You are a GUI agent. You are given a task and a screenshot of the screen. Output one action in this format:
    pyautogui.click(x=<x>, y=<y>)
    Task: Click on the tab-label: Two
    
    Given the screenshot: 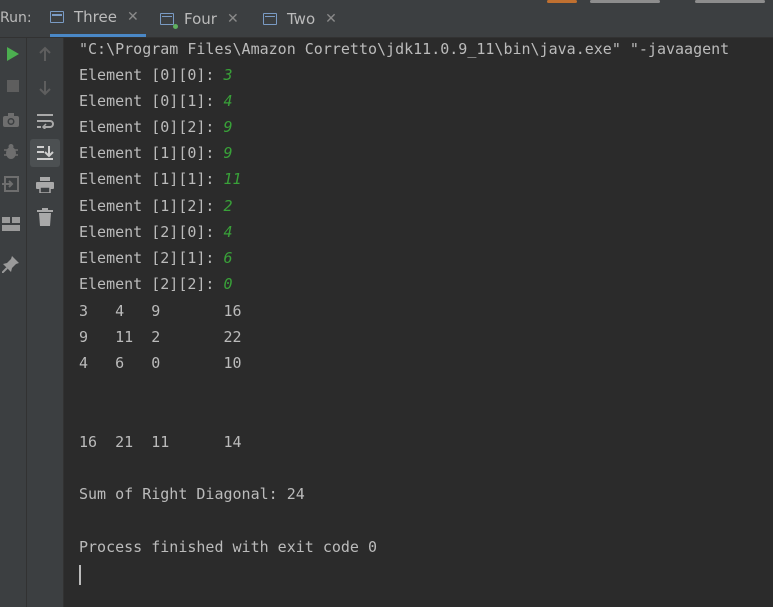 What is the action you would take?
    pyautogui.click(x=301, y=18)
    